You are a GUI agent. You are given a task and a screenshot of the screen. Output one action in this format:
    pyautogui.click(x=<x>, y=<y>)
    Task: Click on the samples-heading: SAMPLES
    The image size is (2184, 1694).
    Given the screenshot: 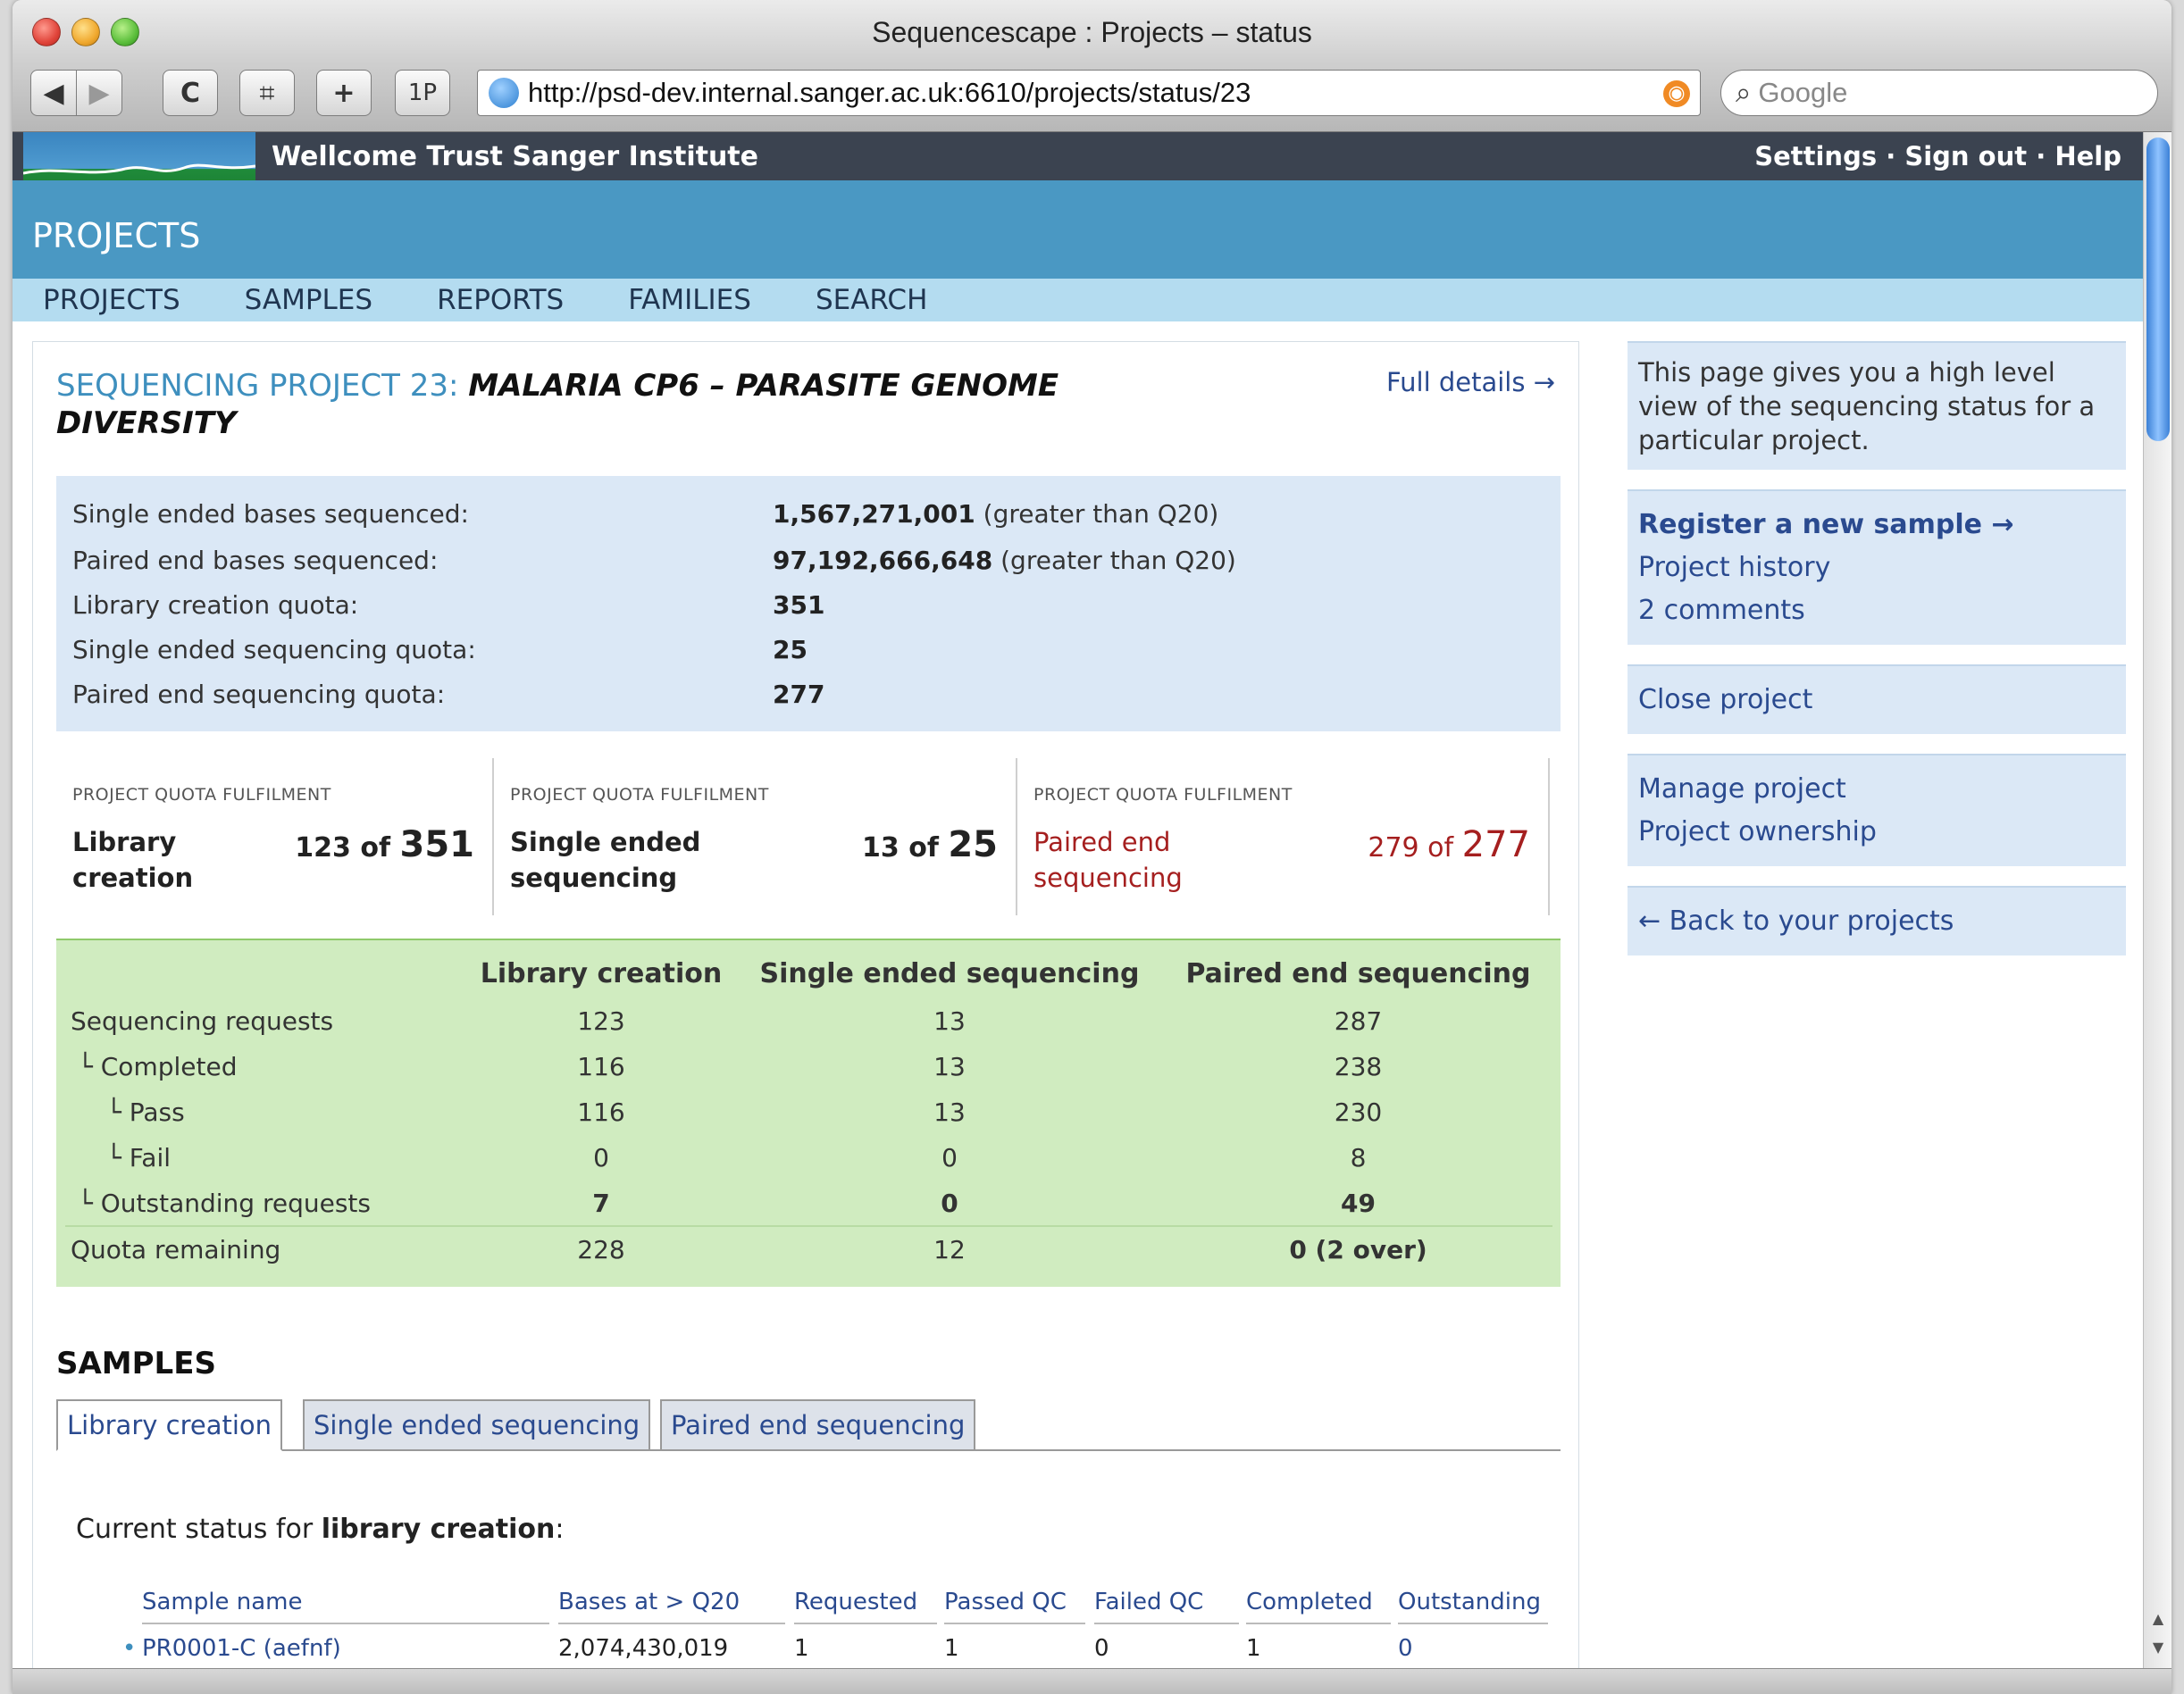 What is the action you would take?
    pyautogui.click(x=136, y=1363)
    